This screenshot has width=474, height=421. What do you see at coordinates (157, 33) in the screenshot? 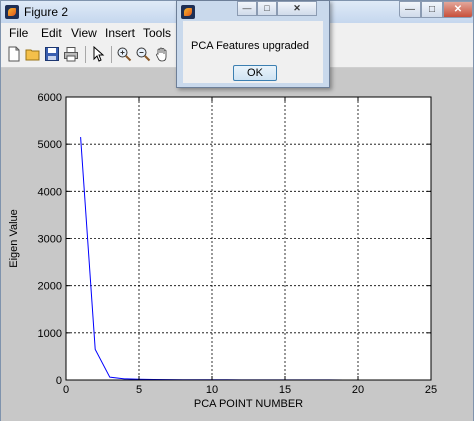
I see `menu-tools: Tools` at bounding box center [157, 33].